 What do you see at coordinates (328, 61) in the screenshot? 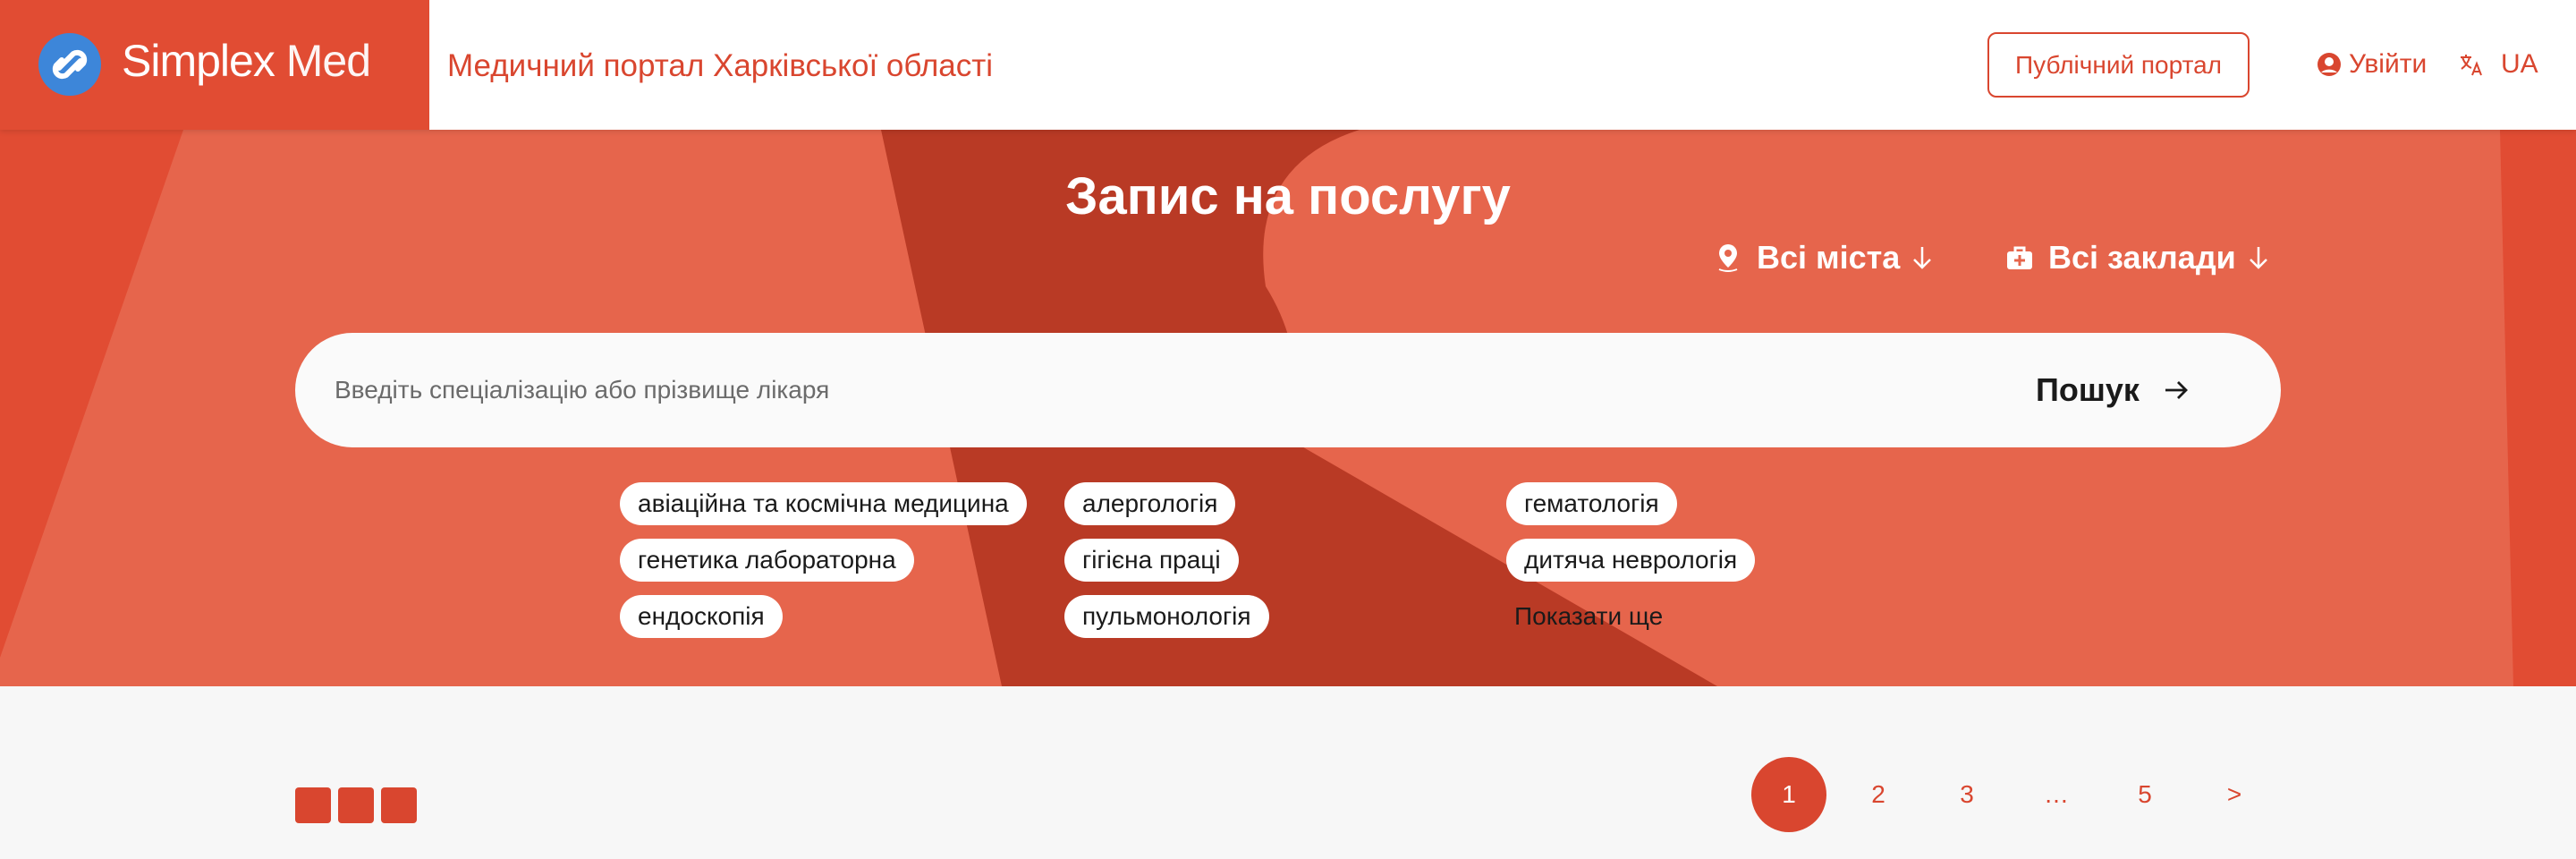
I see `logo-text-med: Med` at bounding box center [328, 61].